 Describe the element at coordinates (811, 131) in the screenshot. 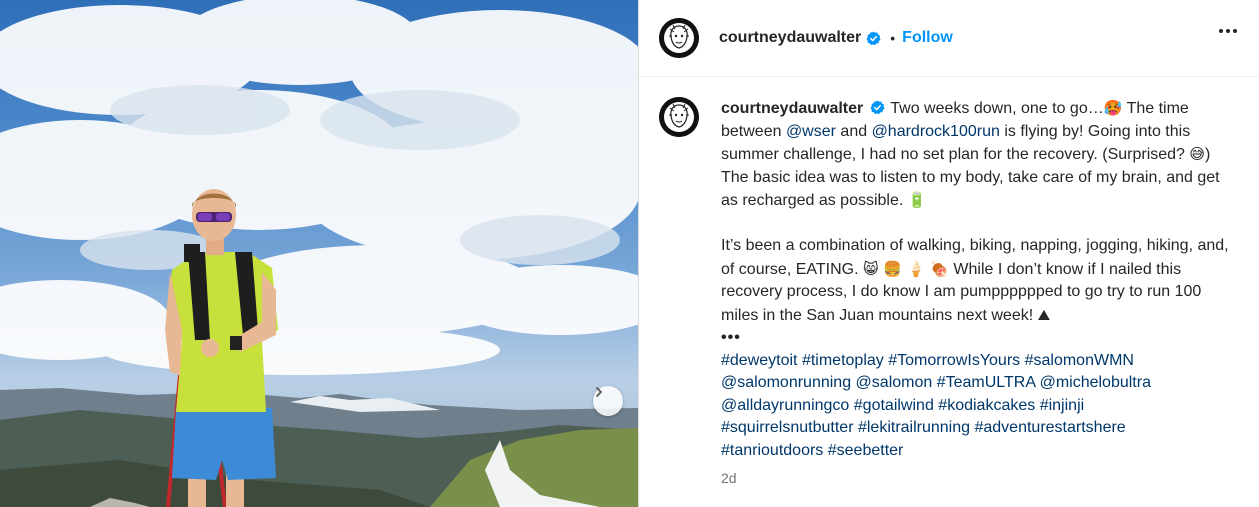

I see `mention-link: @wser` at that location.